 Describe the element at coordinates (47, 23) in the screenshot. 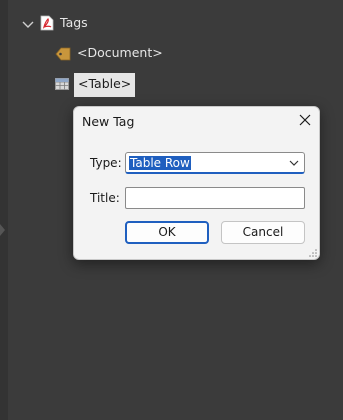

I see `pdf-tags-icon` at that location.